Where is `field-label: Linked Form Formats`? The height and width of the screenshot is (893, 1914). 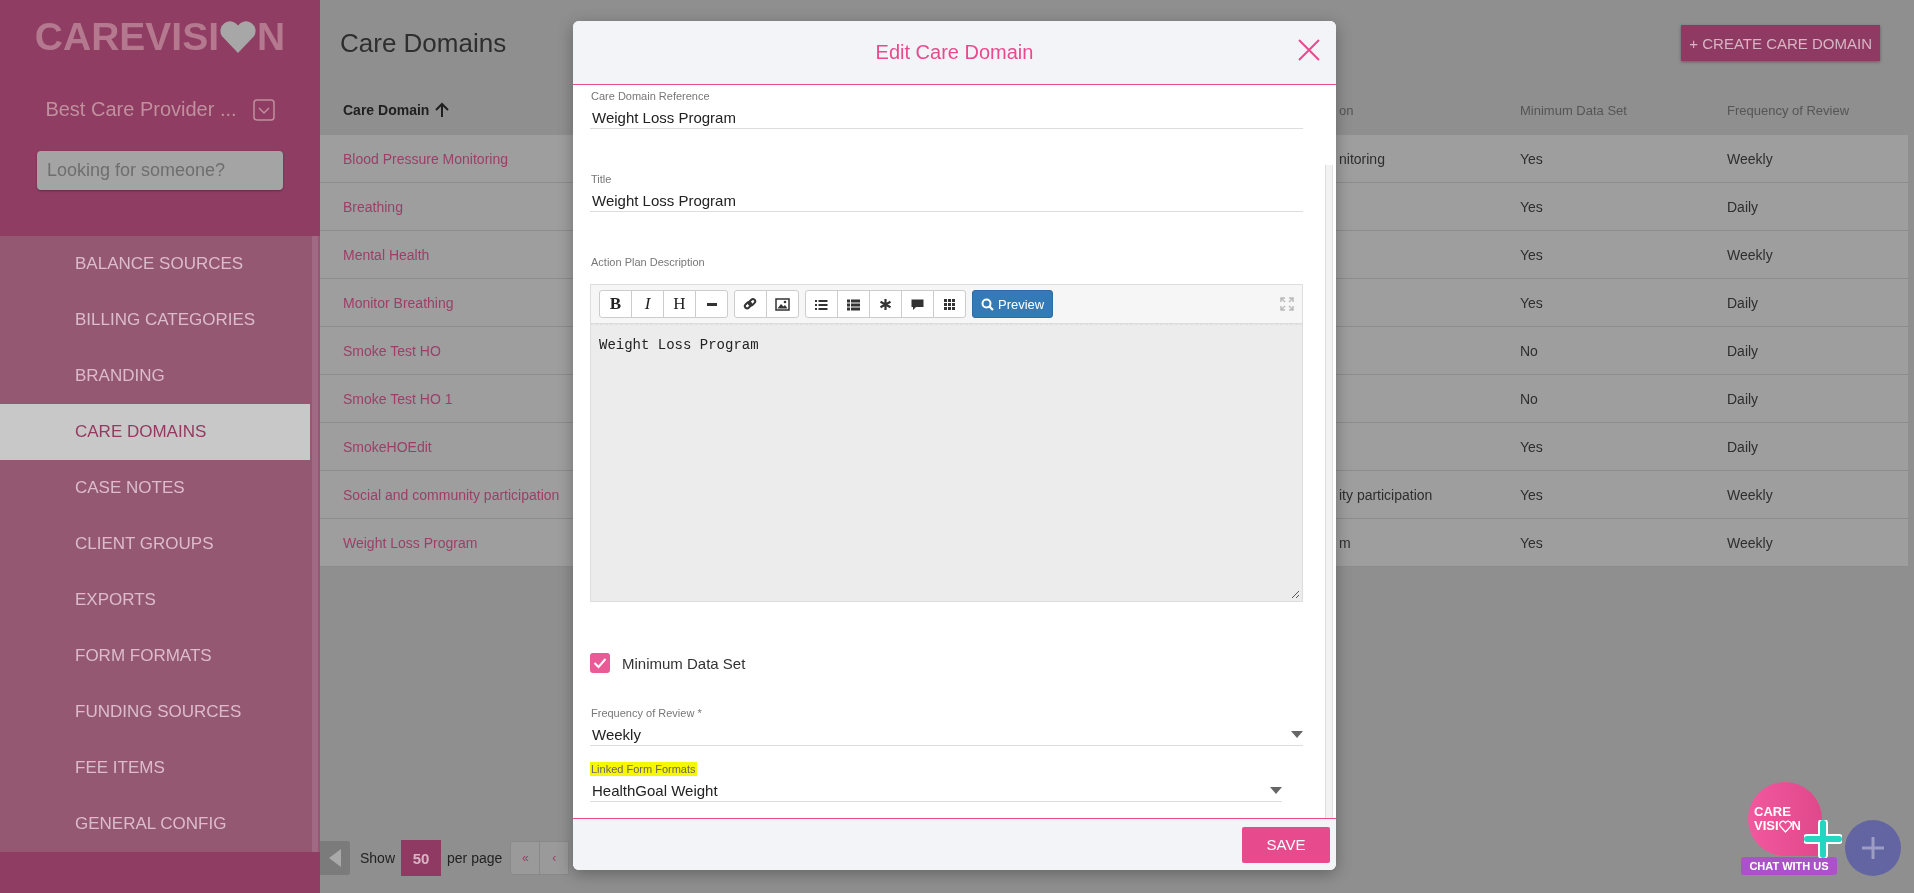 field-label: Linked Form Formats is located at coordinates (643, 769).